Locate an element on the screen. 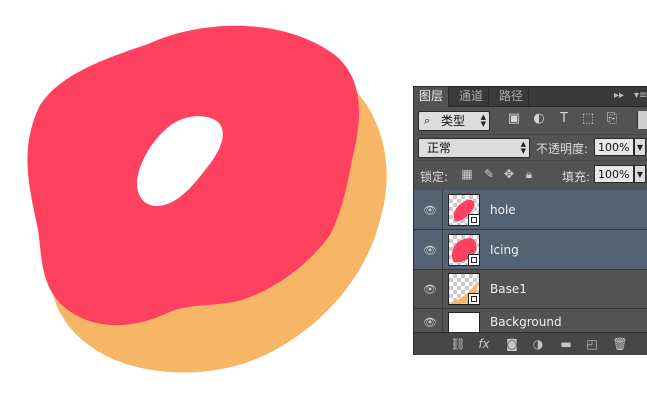 The width and height of the screenshot is (647, 400). opacity-input: 100% is located at coordinates (614, 147).